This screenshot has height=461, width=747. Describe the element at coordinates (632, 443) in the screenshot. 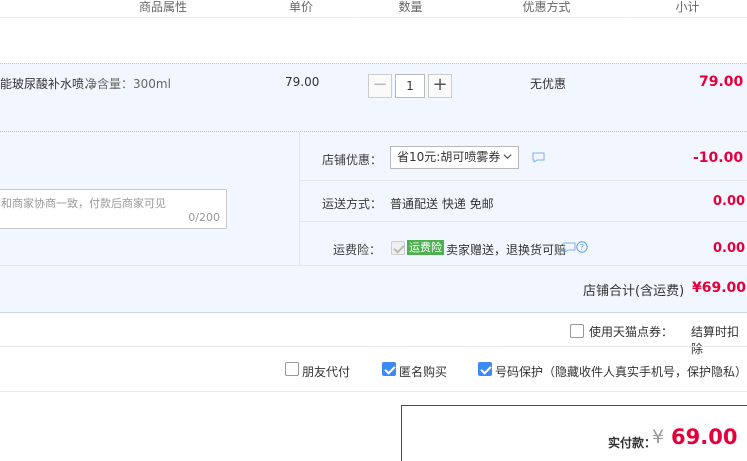

I see `pay-label: 实付款：` at that location.